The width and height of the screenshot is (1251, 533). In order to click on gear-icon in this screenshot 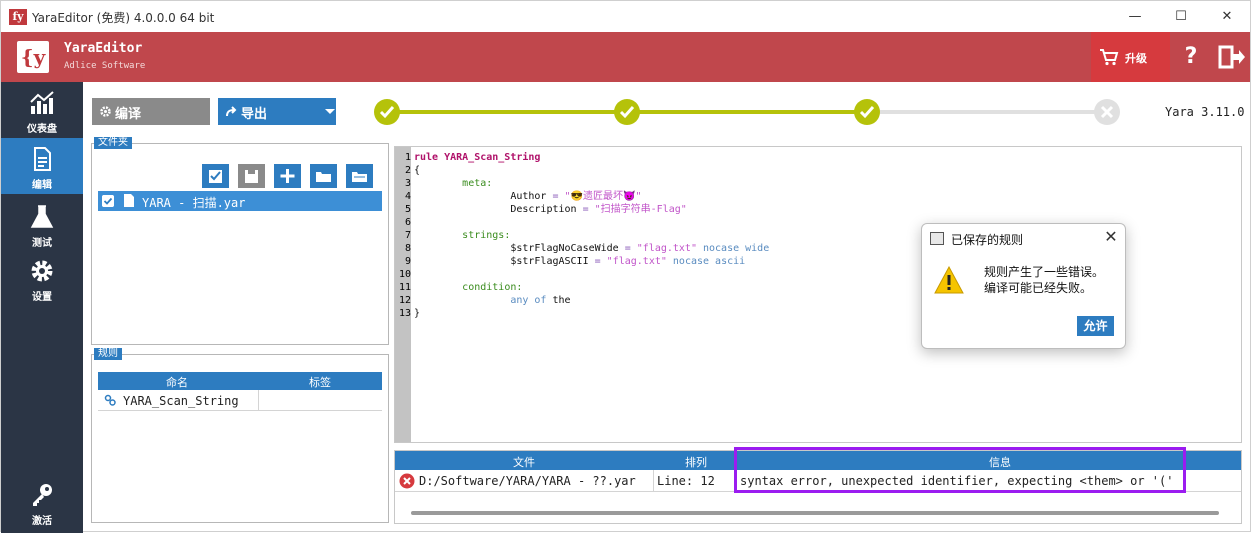, I will do `click(42, 271)`.